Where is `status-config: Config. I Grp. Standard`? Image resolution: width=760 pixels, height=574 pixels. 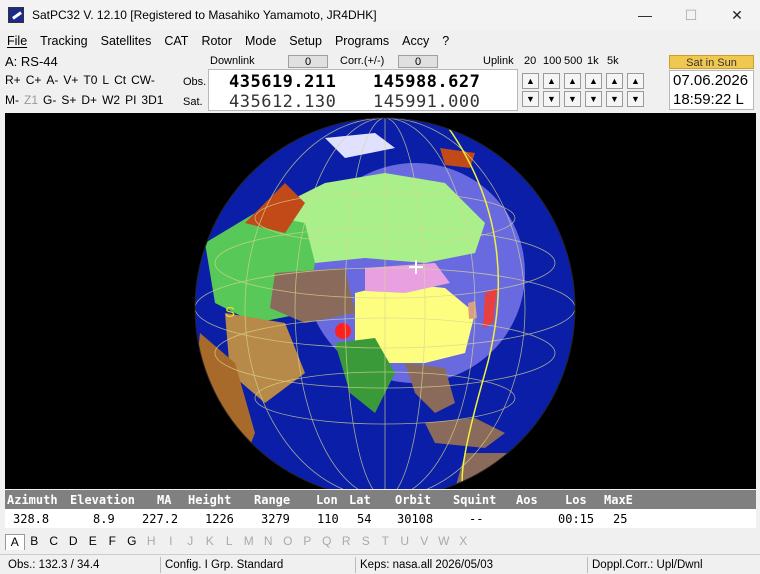 status-config: Config. I Grp. Standard is located at coordinates (221, 565).